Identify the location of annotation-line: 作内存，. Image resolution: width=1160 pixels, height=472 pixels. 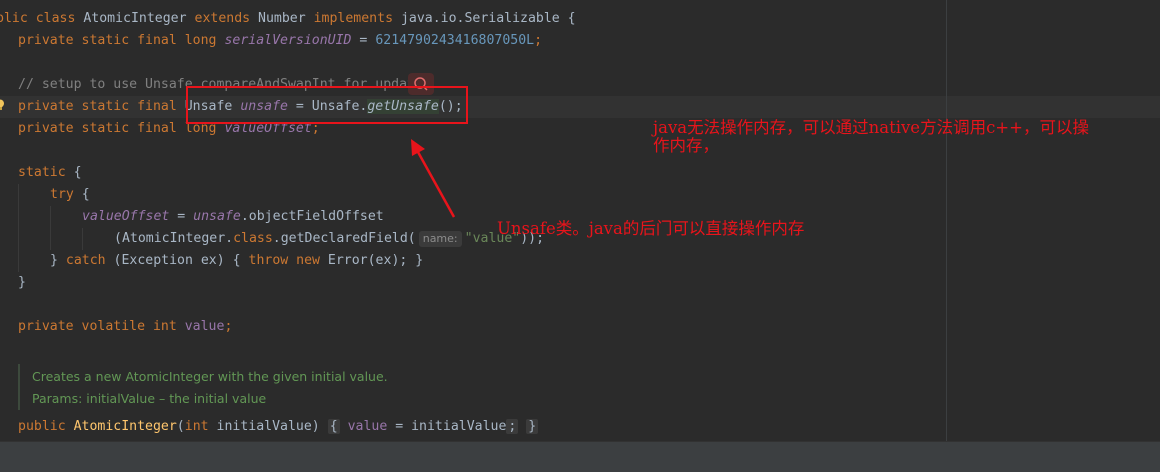
(686, 145).